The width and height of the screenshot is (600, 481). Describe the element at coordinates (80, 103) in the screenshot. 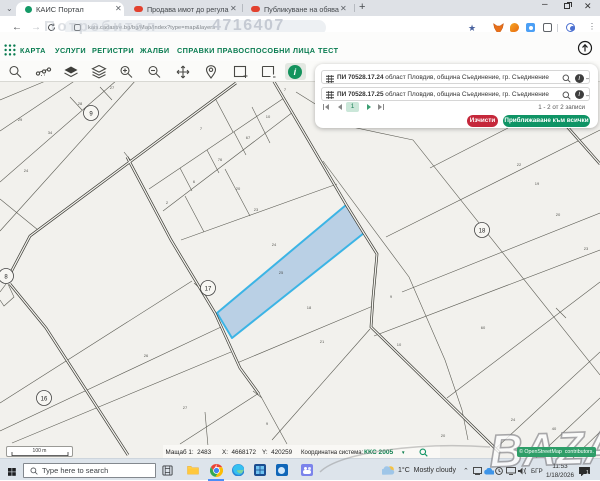

I see `svg-text: 28` at that location.